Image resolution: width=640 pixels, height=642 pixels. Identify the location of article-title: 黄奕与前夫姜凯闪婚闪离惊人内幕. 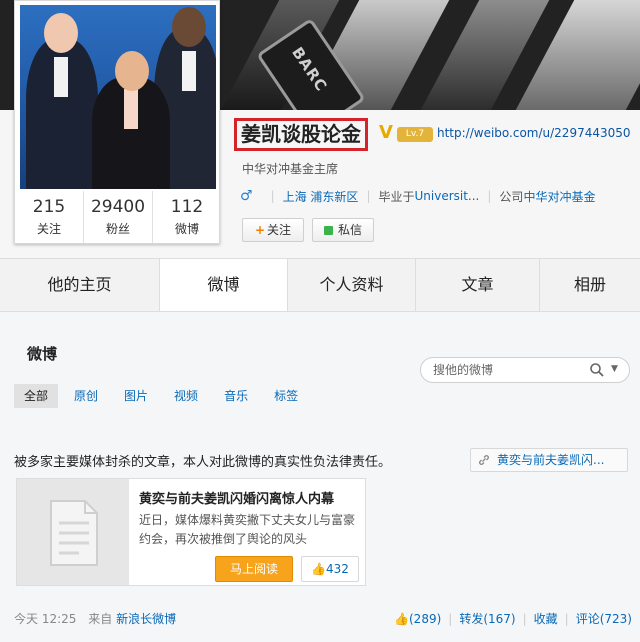
(236, 497).